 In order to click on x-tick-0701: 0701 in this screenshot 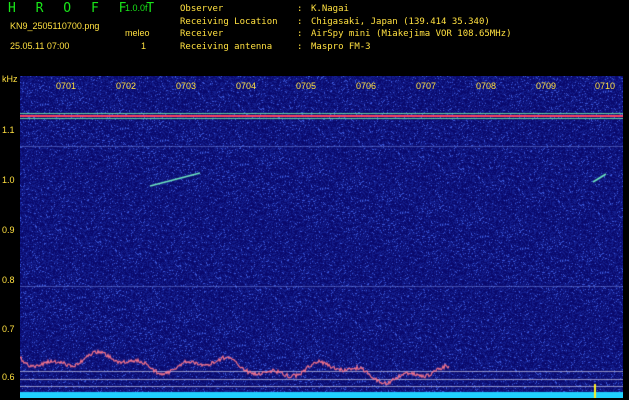, I will do `click(66, 86)`.